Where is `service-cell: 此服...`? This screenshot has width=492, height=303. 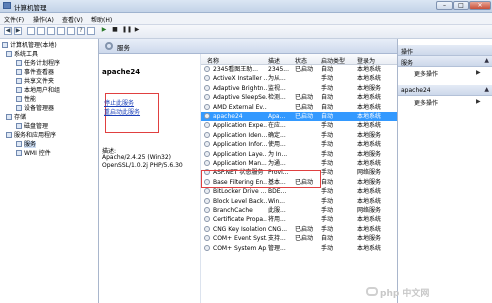 service-cell: 此服... is located at coordinates (277, 210).